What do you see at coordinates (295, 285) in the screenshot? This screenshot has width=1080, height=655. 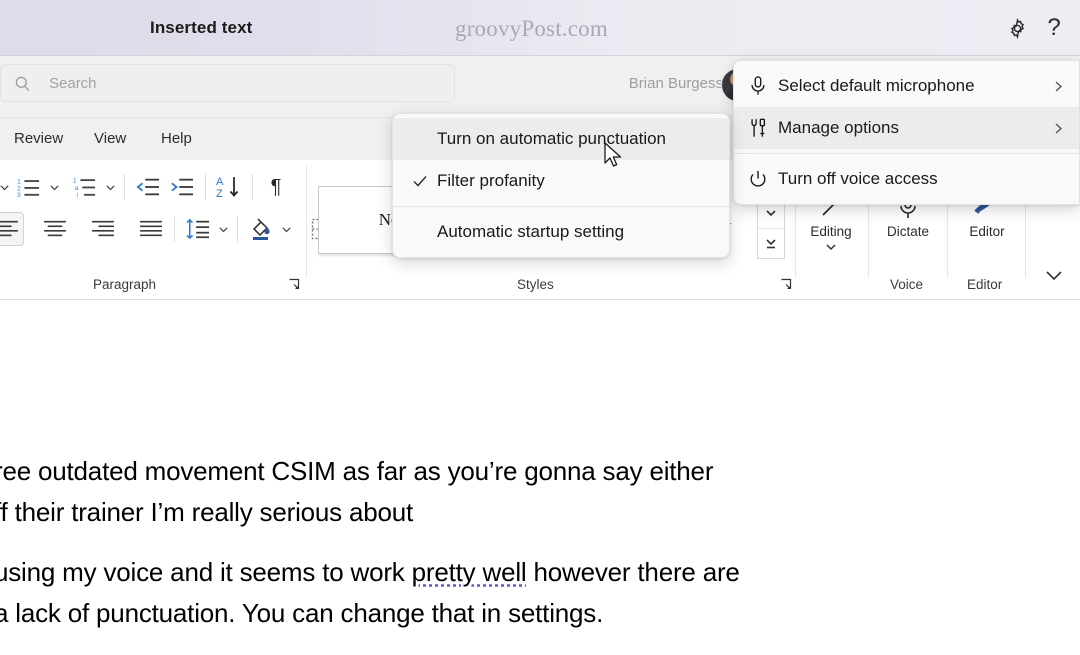 I see `paragraph-dialog-launcher-icon` at bounding box center [295, 285].